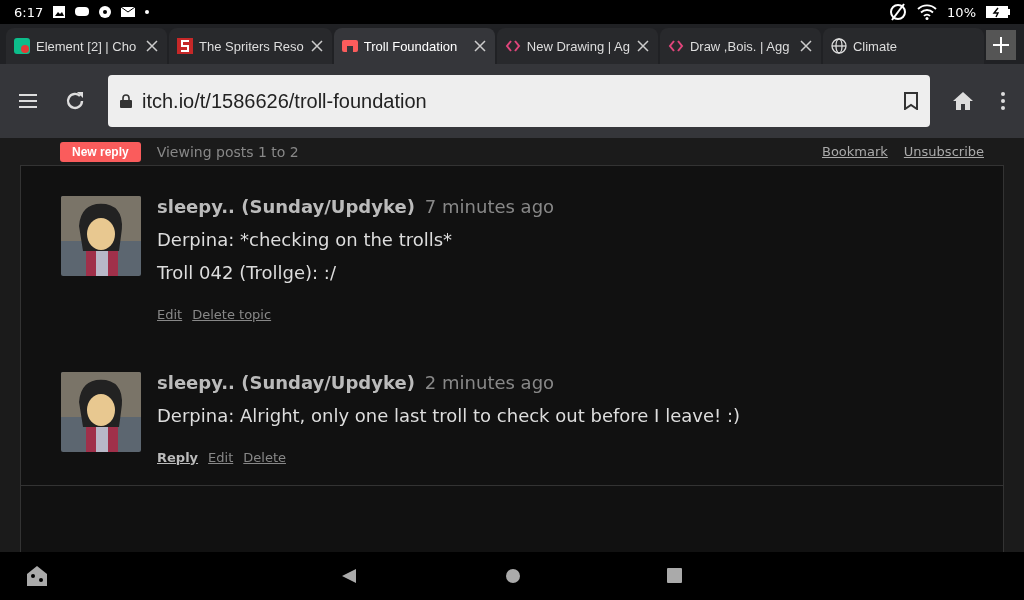 Image resolution: width=1024 pixels, height=600 pixels. Describe the element at coordinates (147, 12) in the screenshot. I see `dot-icon` at that location.